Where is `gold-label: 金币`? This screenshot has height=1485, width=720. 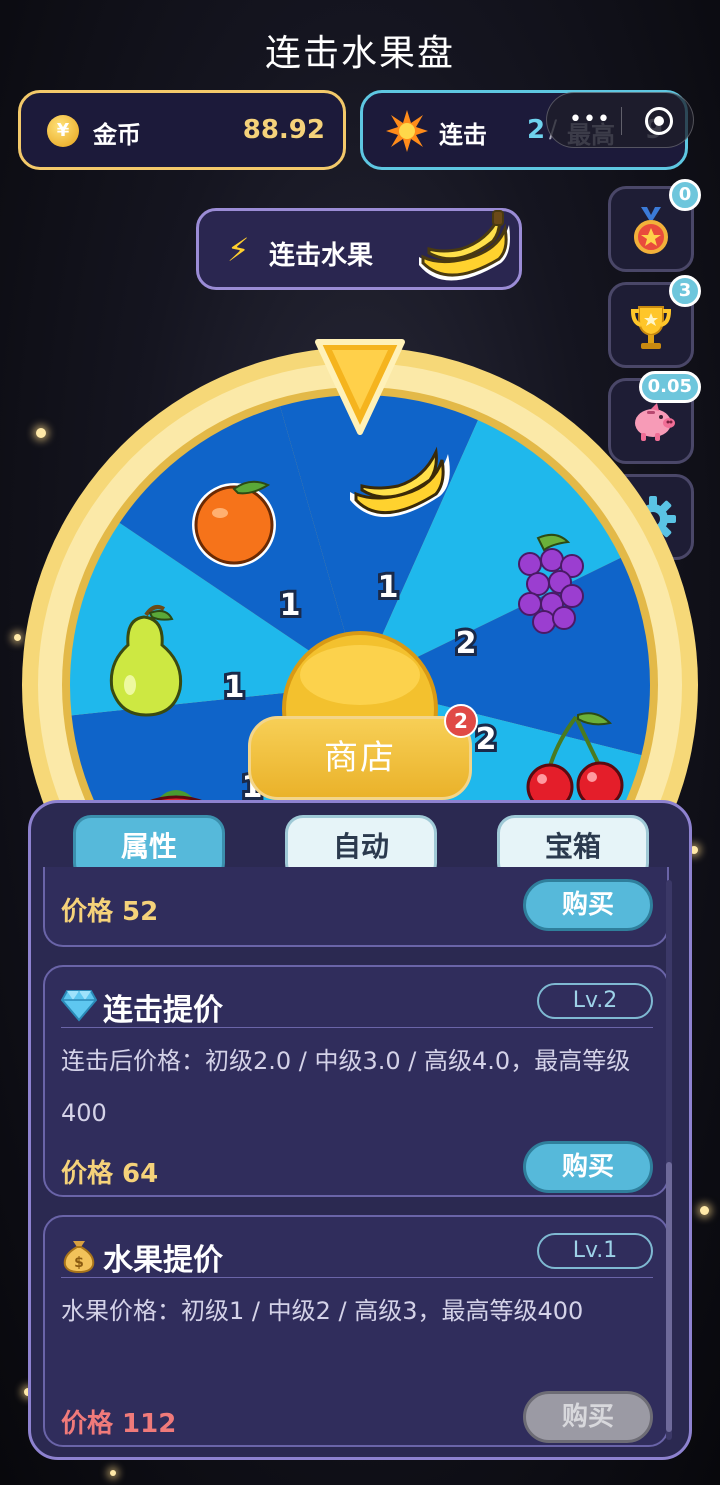
gold-label: 金币 is located at coordinates (117, 135).